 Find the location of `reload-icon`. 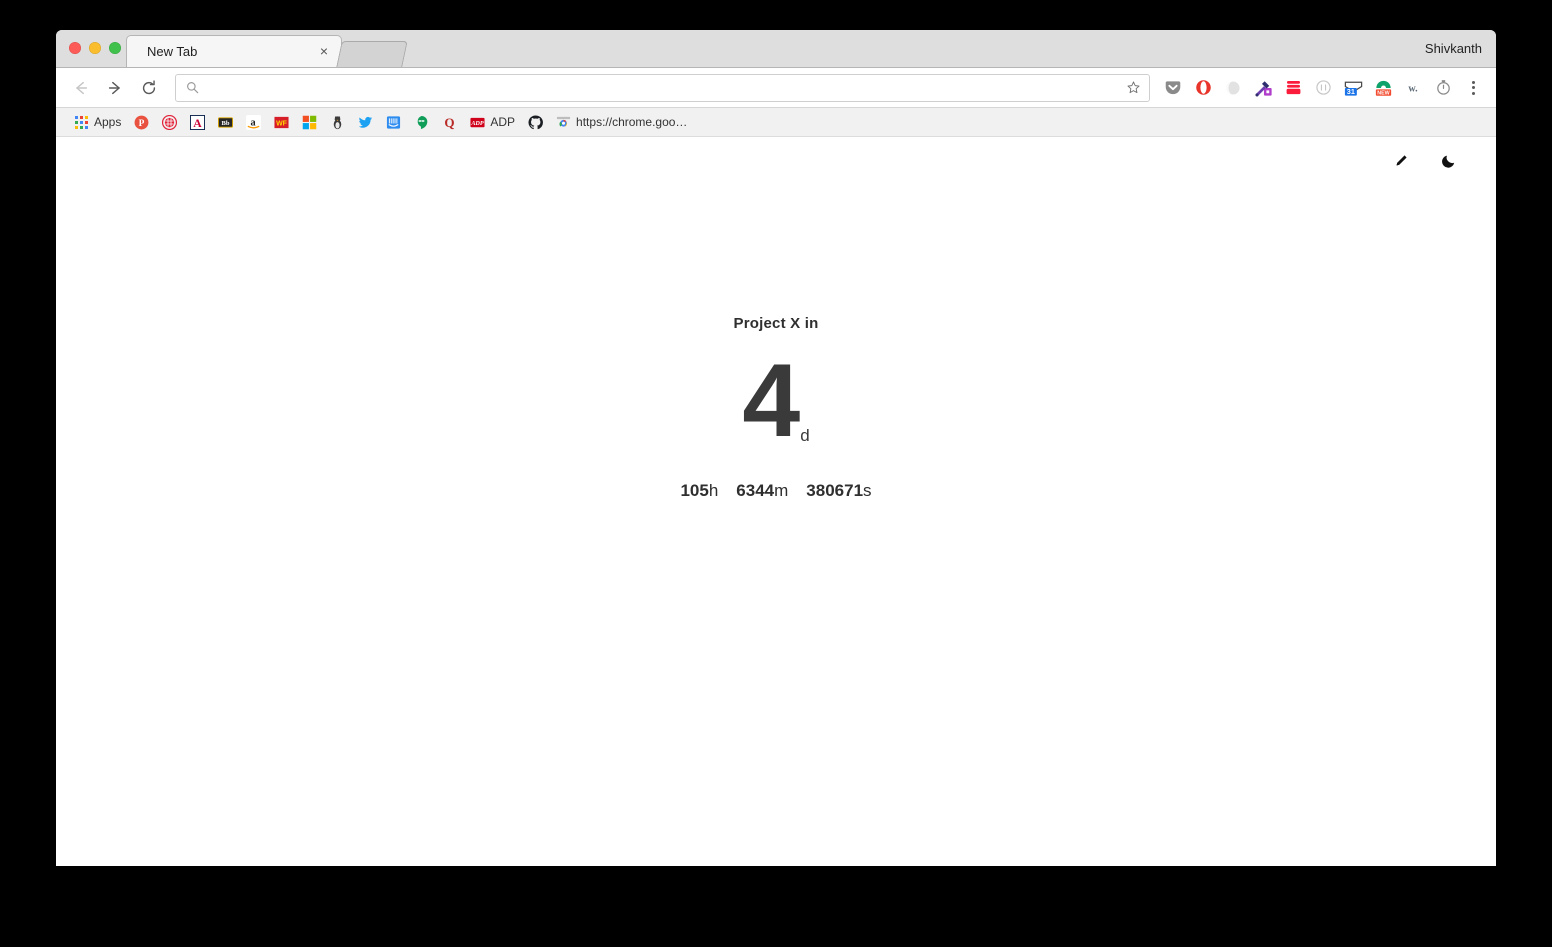

reload-icon is located at coordinates (149, 88).